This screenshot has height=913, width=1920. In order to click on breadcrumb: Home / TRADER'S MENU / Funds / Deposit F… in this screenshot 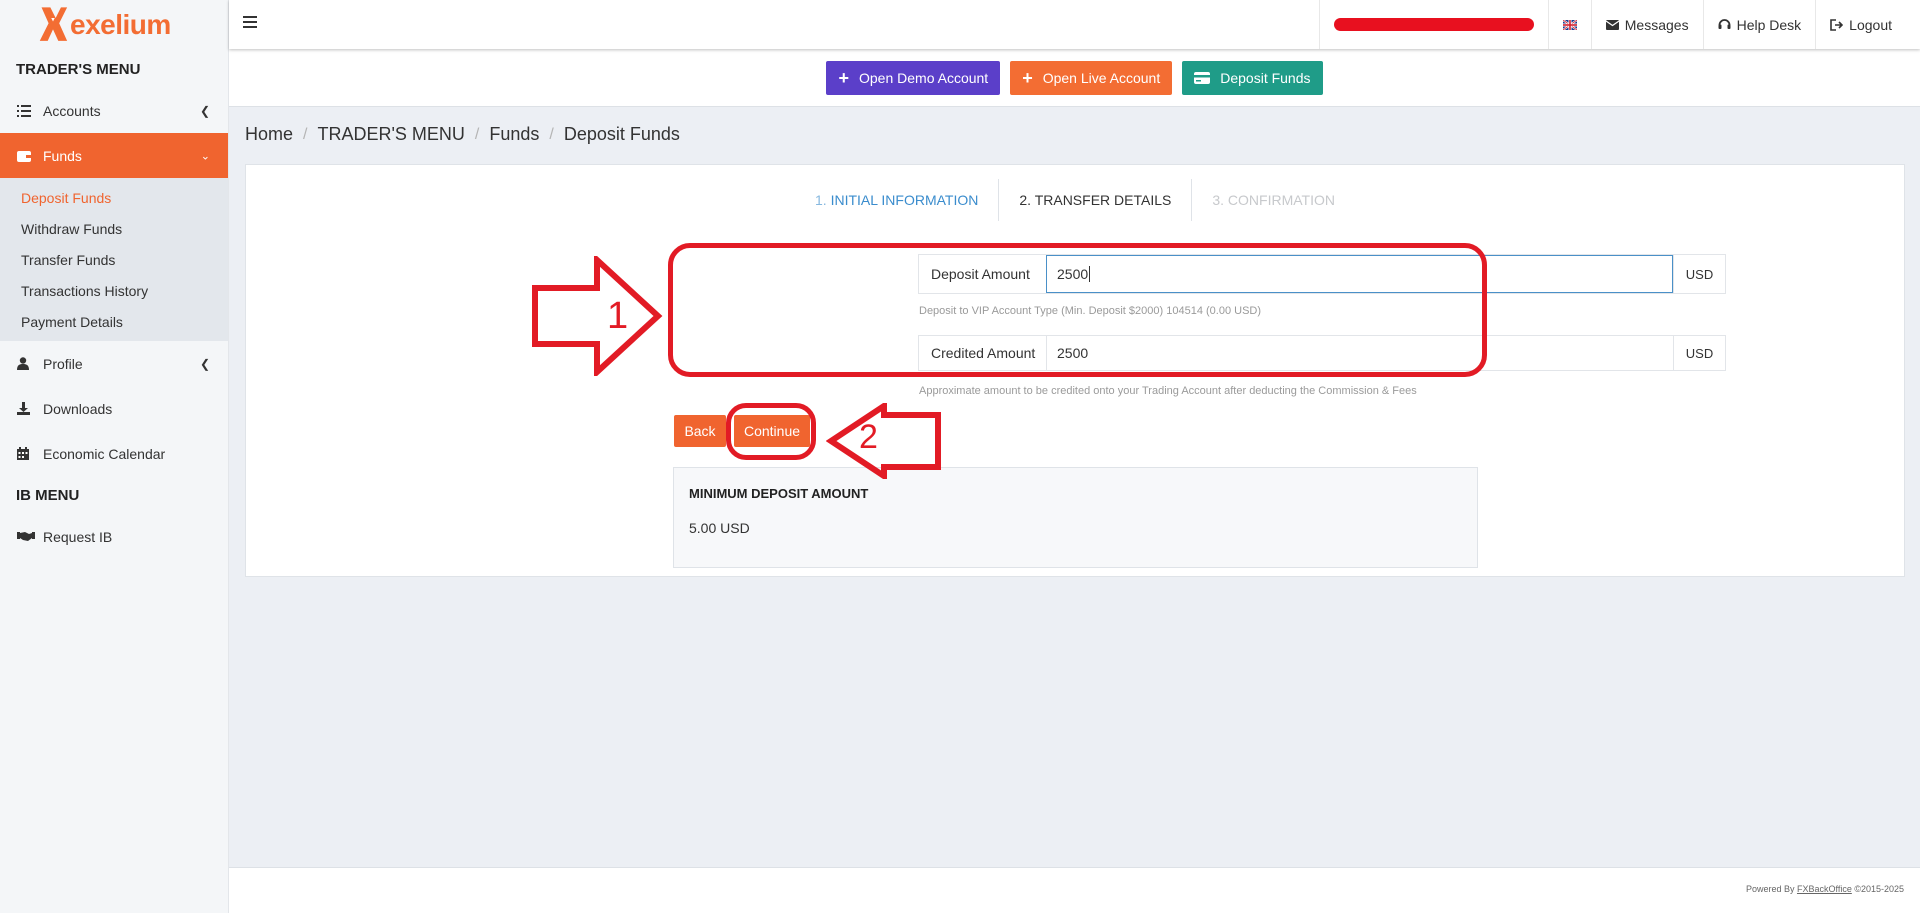, I will do `click(462, 134)`.